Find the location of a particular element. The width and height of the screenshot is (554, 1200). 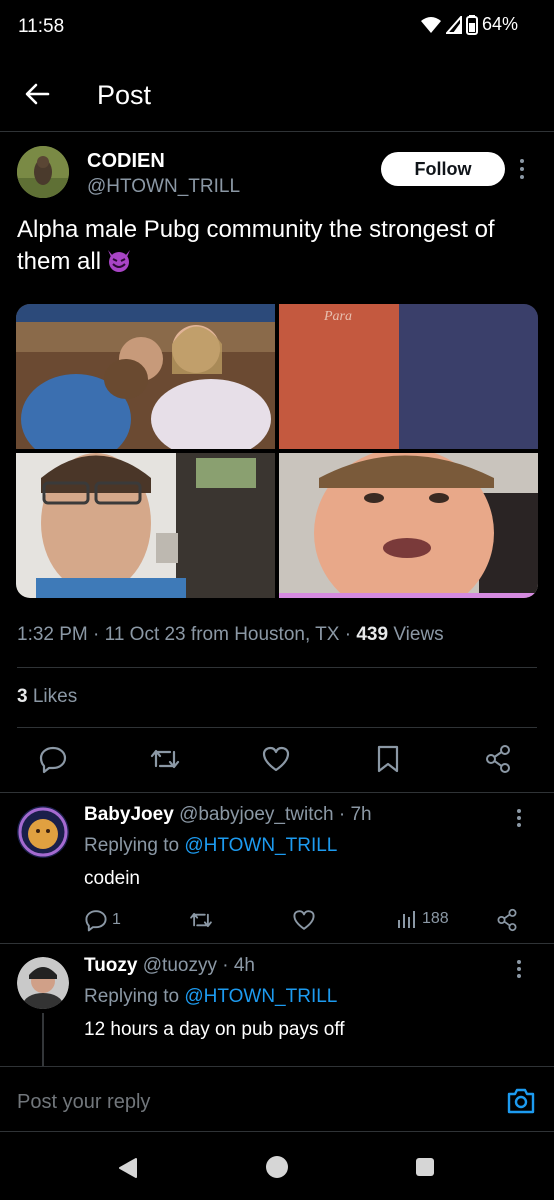

likes-count: 3 is located at coordinates (22, 696).